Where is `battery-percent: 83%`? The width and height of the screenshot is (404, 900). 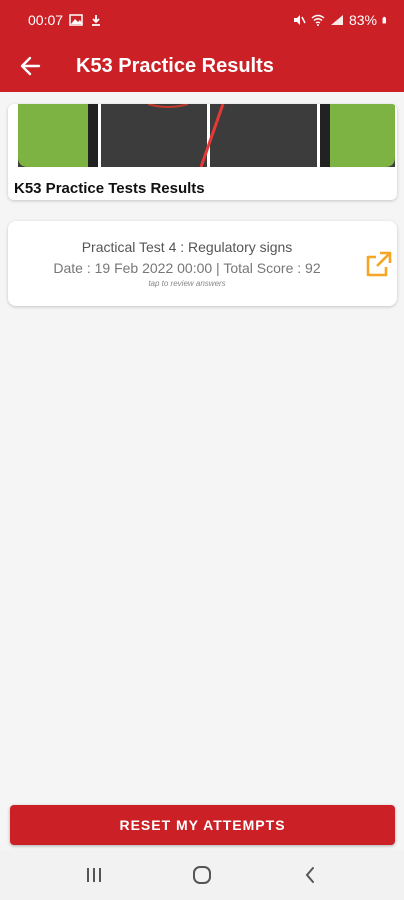
battery-percent: 83% is located at coordinates (362, 20).